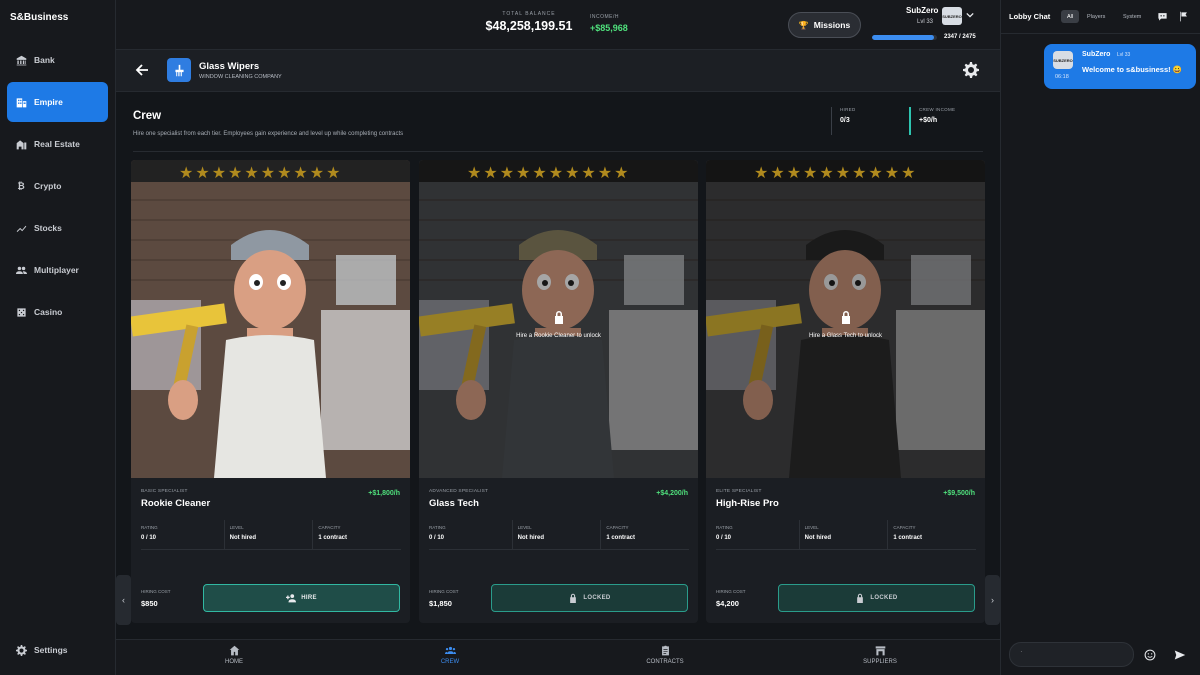 Image resolution: width=1200 pixels, height=675 pixels. What do you see at coordinates (880, 651) in the screenshot?
I see `store-icon` at bounding box center [880, 651].